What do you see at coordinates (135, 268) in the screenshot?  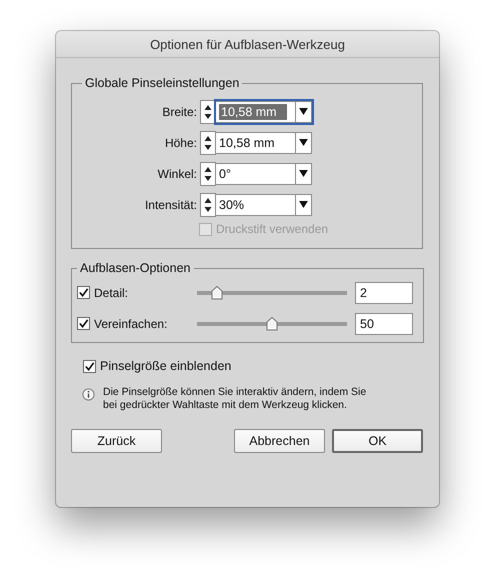 I see `group-title: Aufblasen-Optionen` at bounding box center [135, 268].